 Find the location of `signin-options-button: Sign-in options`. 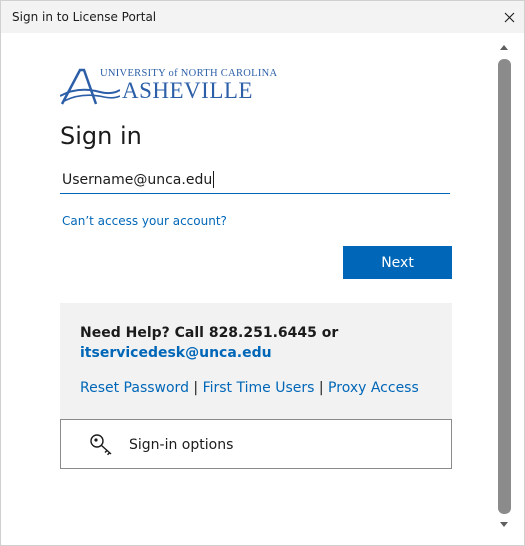

signin-options-button: Sign-in options is located at coordinates (256, 444).